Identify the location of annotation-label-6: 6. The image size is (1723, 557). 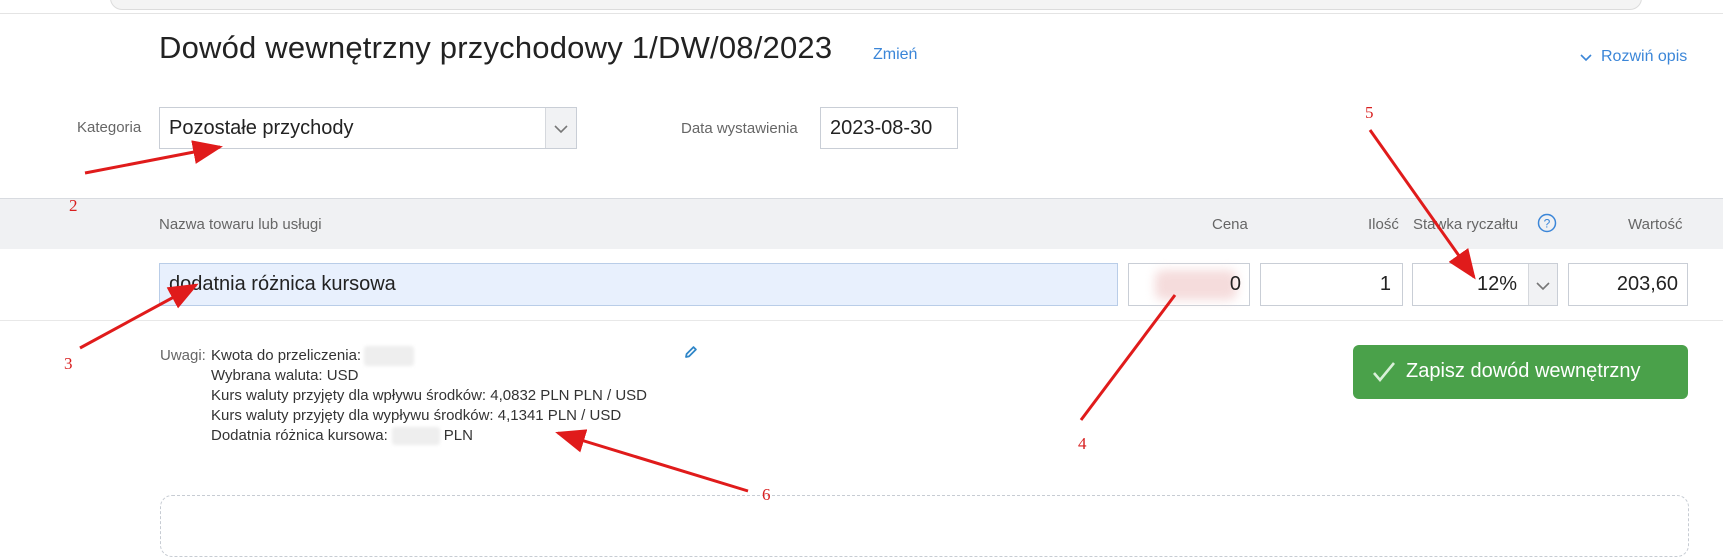
(766, 494).